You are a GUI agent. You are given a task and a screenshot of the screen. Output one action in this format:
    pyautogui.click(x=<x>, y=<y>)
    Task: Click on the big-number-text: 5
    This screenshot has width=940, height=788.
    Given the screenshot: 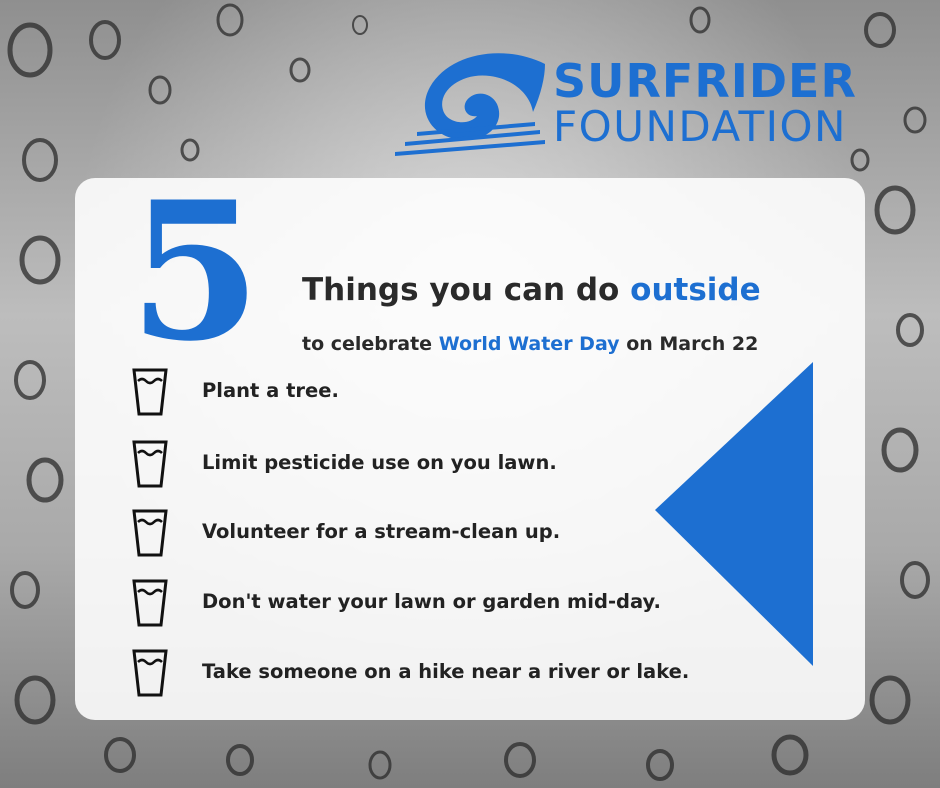 What is the action you would take?
    pyautogui.click(x=195, y=275)
    